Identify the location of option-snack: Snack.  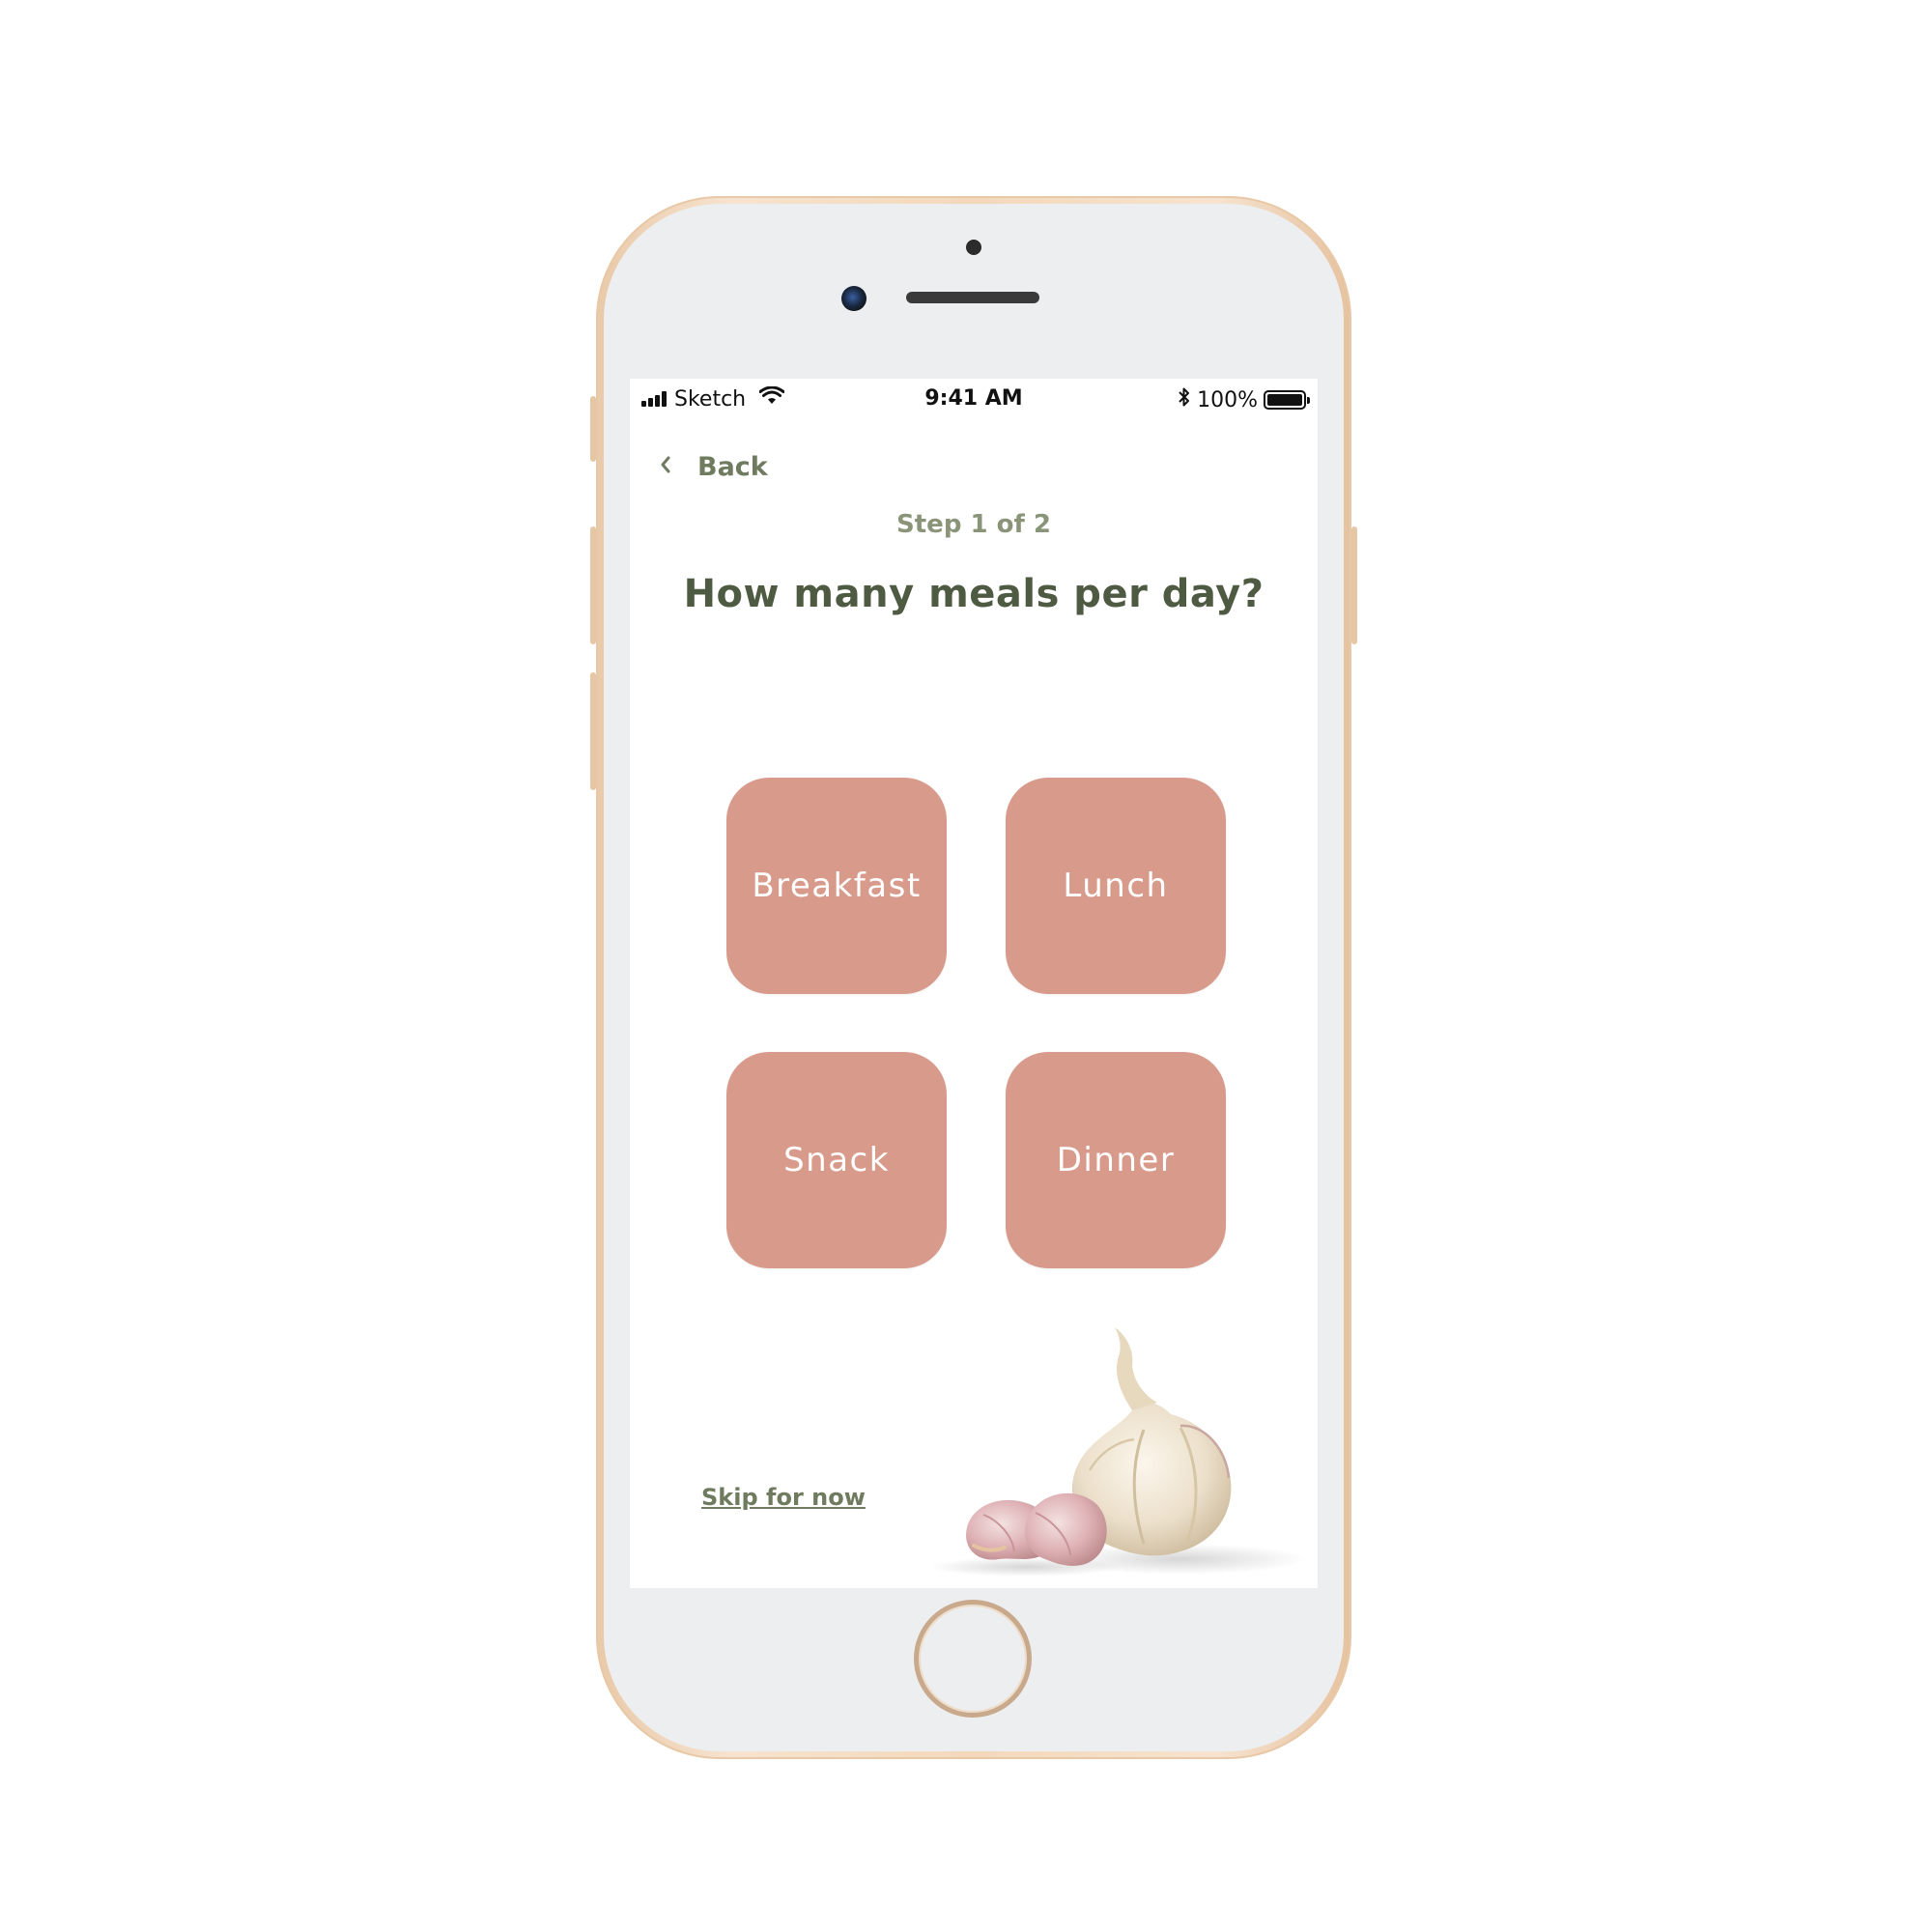
(836, 1160).